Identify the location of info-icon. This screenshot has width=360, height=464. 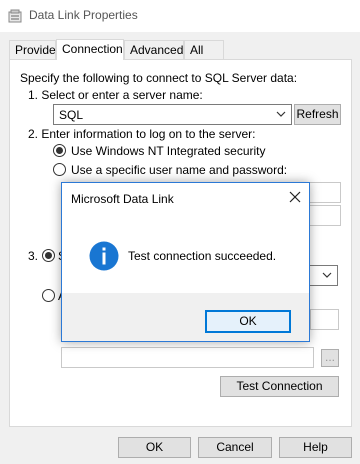
(104, 256).